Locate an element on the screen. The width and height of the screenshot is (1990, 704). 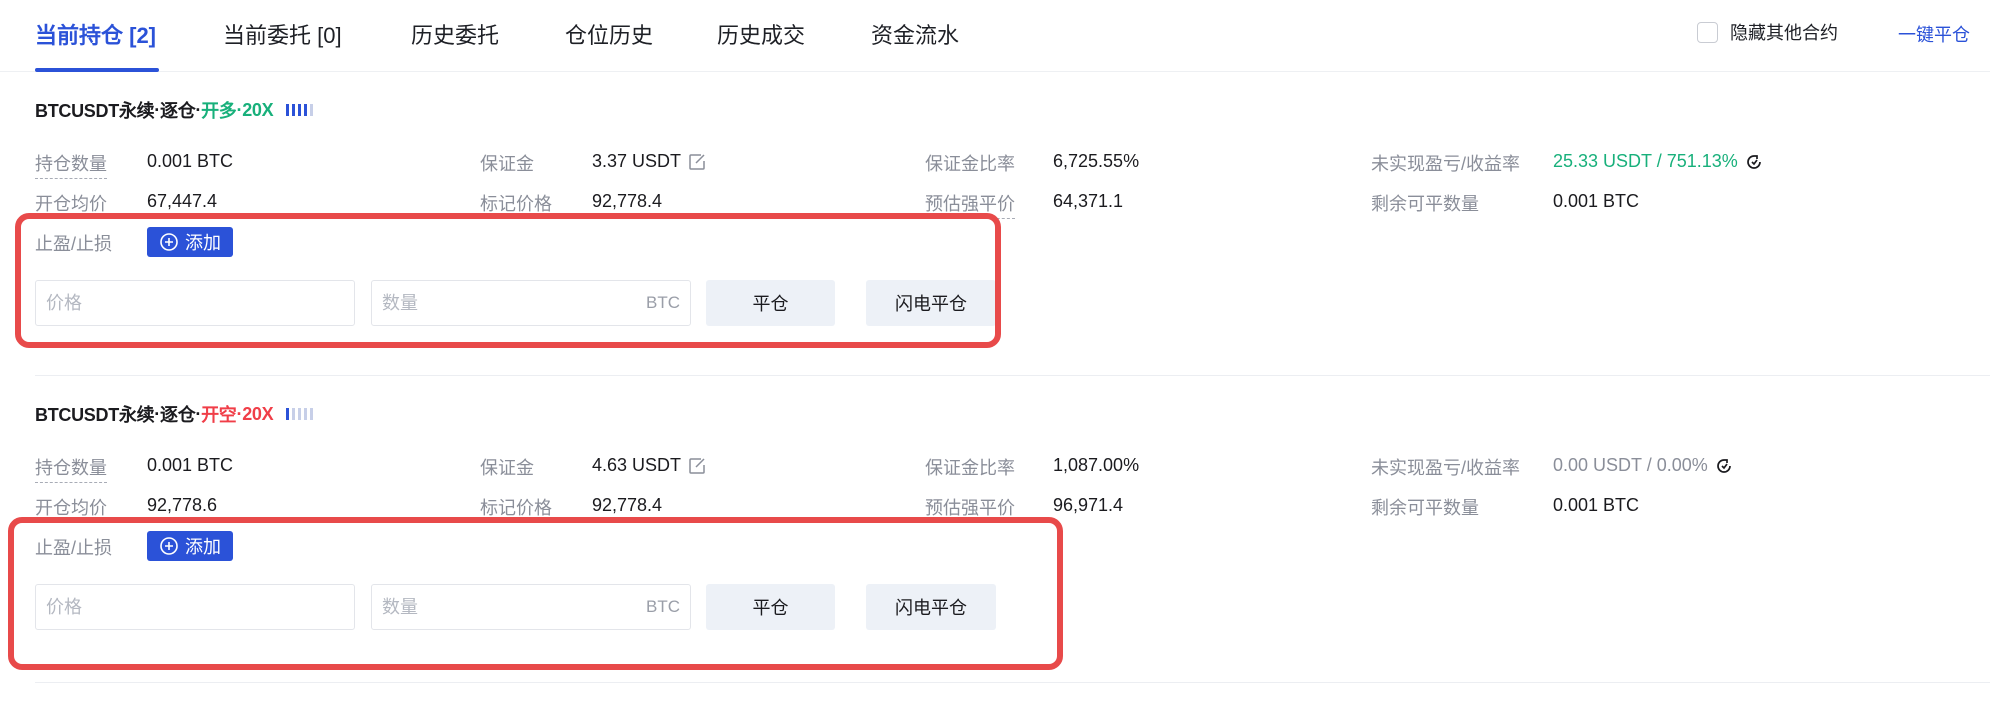
hide-other-checkbox is located at coordinates (1707, 32).